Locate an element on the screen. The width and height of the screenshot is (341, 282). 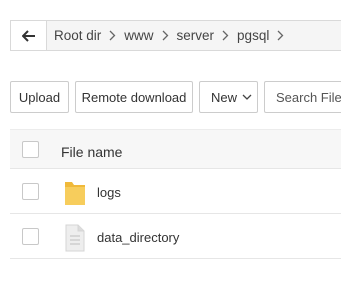
breadcrumb-www: www is located at coordinates (138, 35).